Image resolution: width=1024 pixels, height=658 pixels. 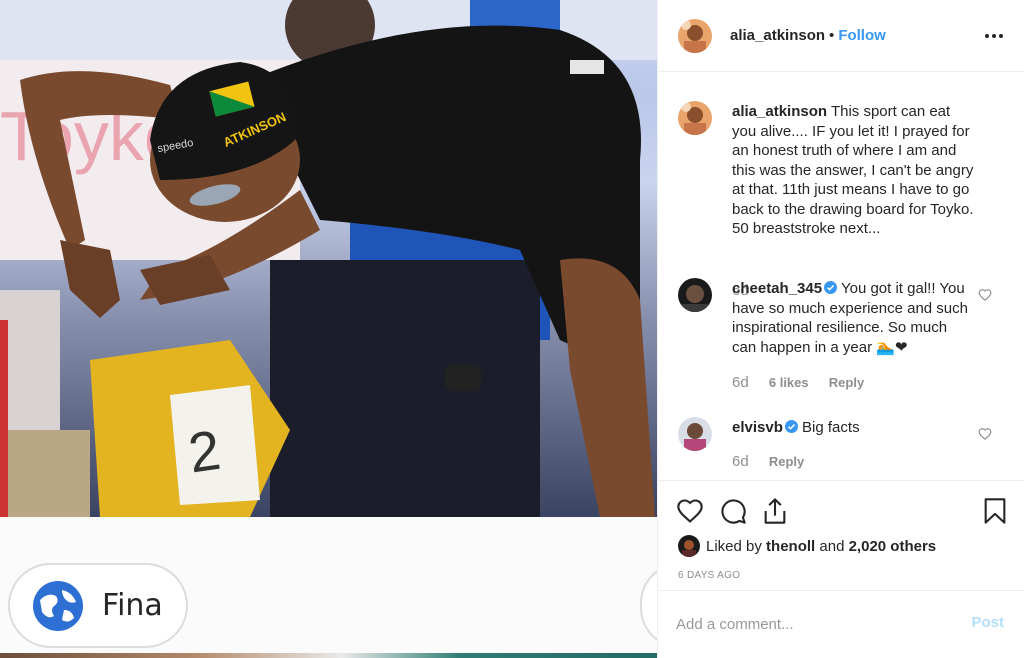 I want to click on post-comment-button: Post, so click(x=987, y=622).